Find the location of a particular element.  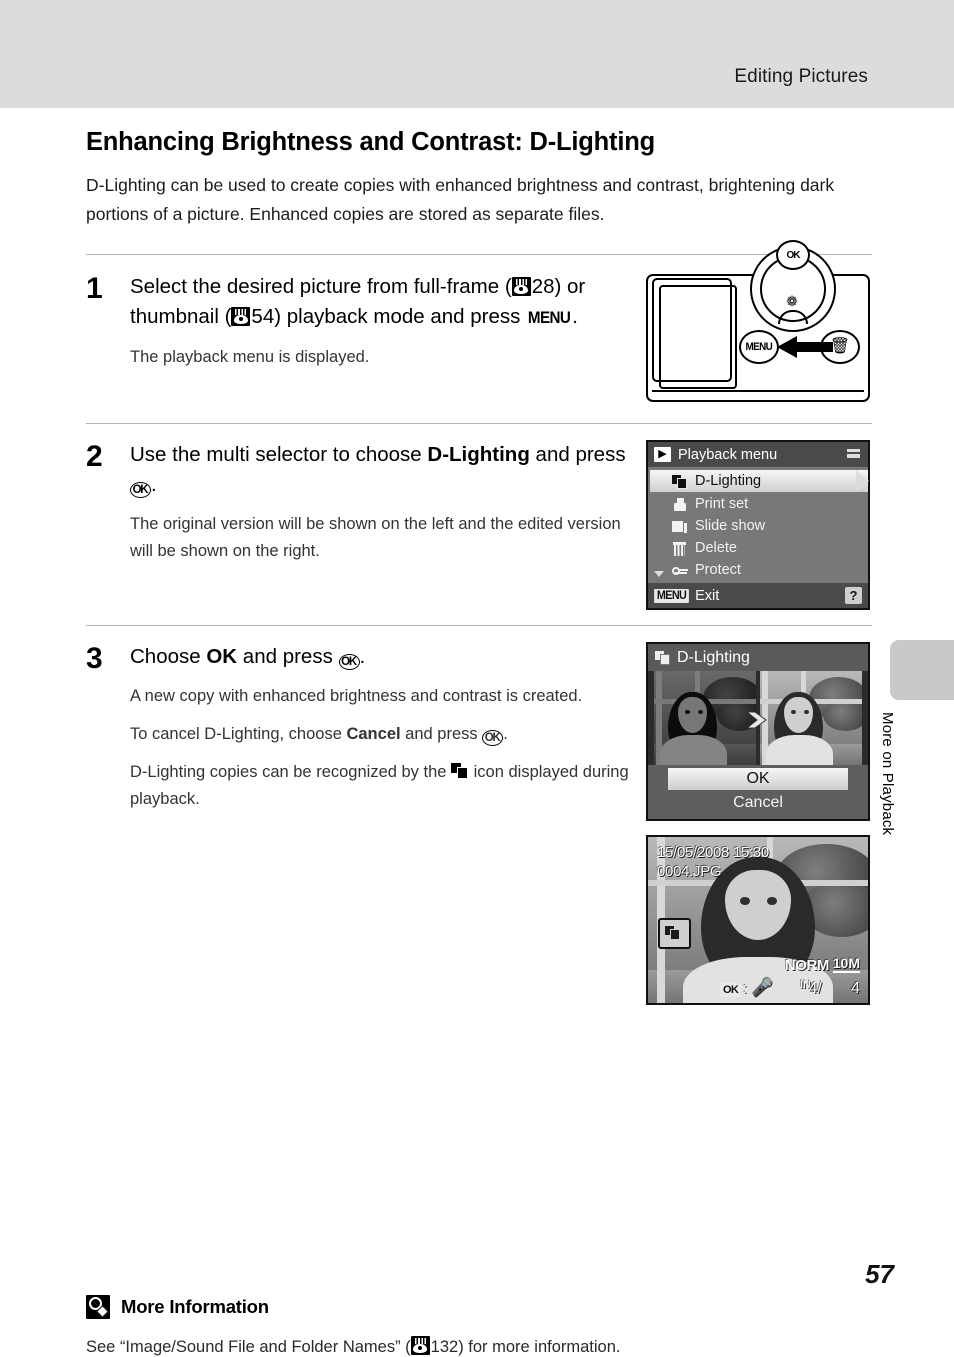

menu-button-glyph: MENU is located at coordinates (549, 318).